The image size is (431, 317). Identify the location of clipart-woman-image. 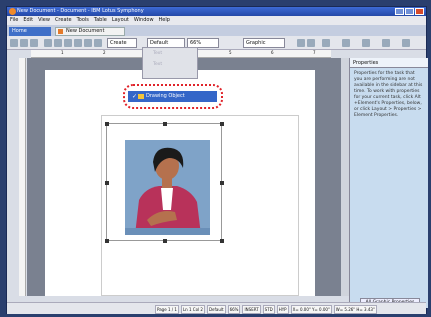
(167, 187).